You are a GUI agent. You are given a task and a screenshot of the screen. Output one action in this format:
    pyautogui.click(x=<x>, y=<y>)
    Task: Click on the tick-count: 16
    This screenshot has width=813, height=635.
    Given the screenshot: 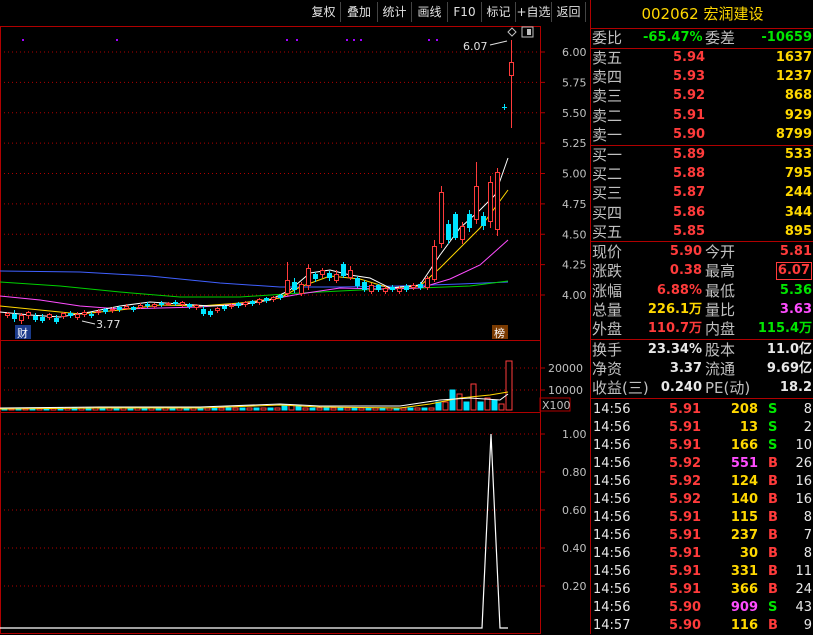 What is the action you would take?
    pyautogui.click(x=803, y=499)
    